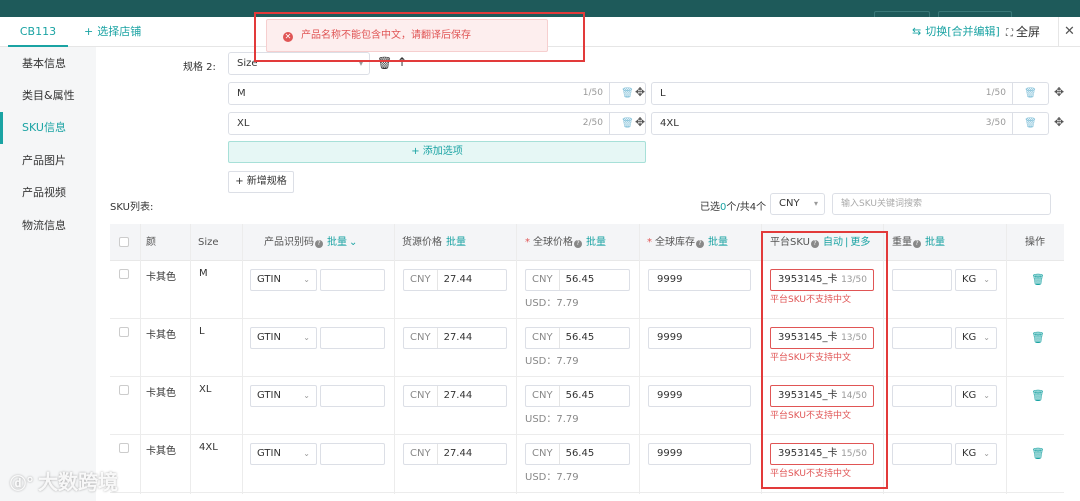  Describe the element at coordinates (941, 204) in the screenshot. I see `sku-search-input: 输入SKU关键词搜索` at that location.